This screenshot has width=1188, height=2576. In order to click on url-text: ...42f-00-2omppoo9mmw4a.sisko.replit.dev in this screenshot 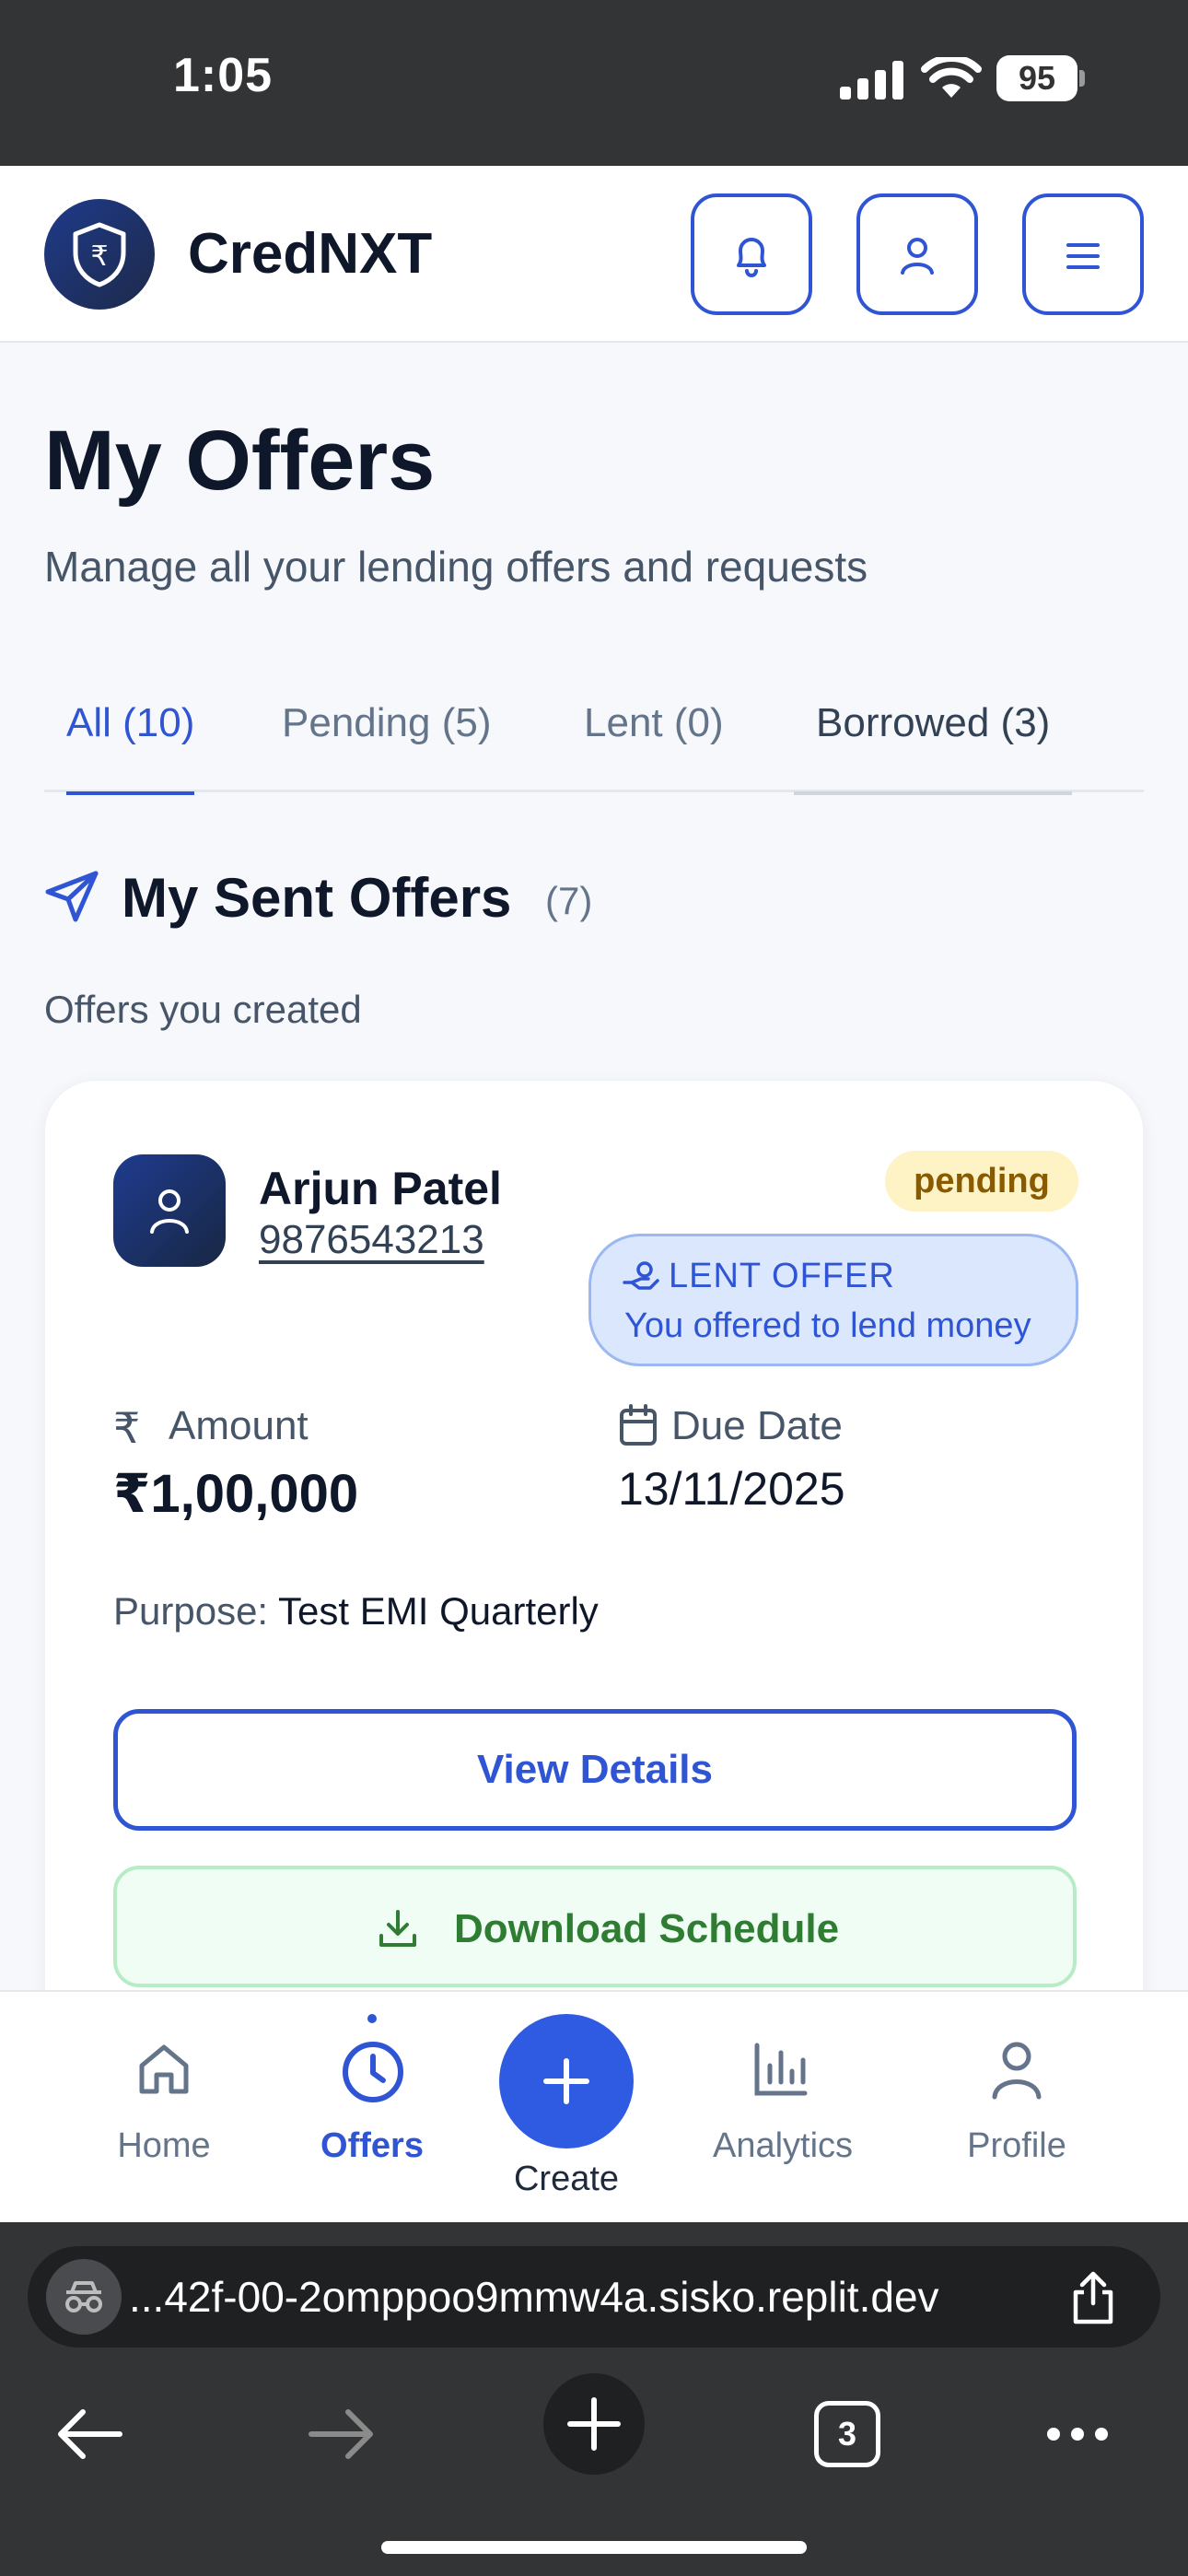, I will do `click(534, 2297)`.